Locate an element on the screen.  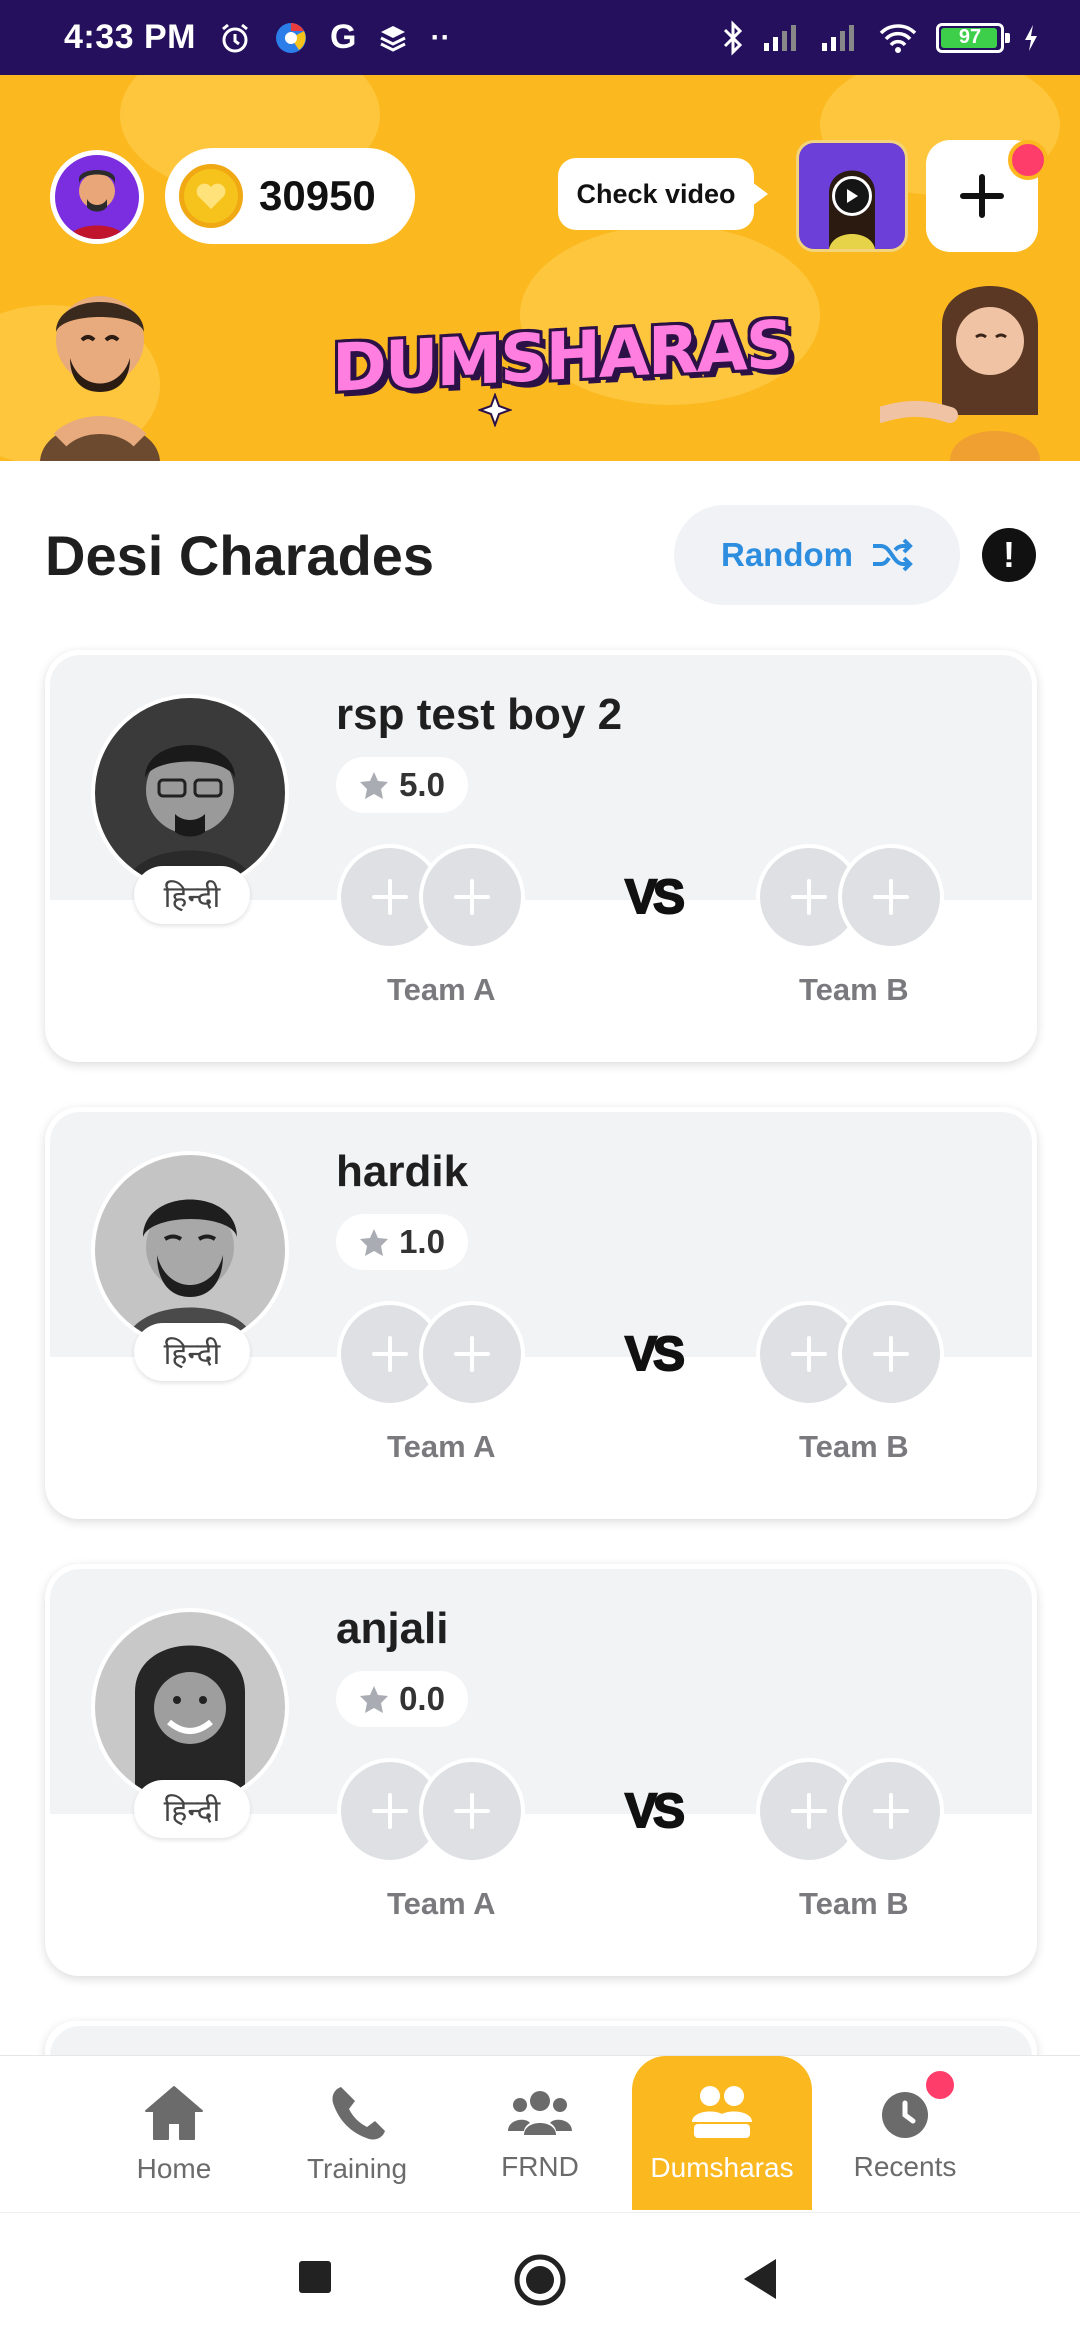
video-thumbnail is located at coordinates (852, 196).